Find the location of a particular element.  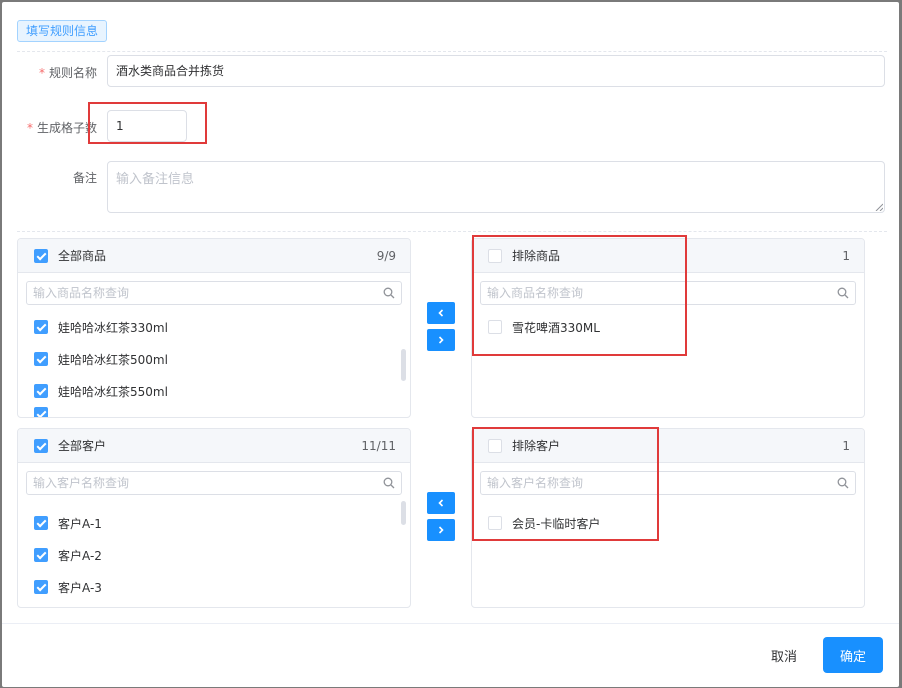

product-search-input is located at coordinates (208, 293).